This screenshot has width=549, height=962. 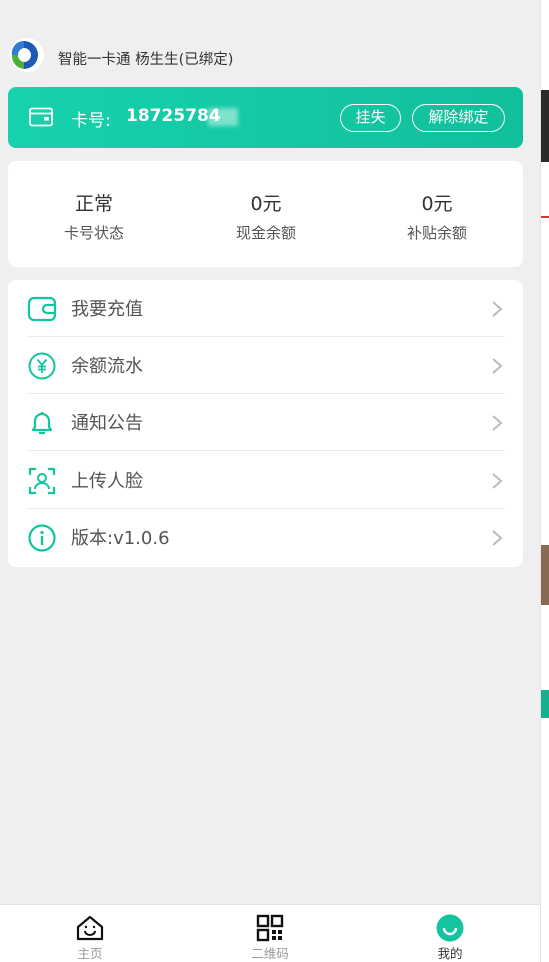 I want to click on bottom-tab-bar: 主页 二维码 我的, so click(x=270, y=933).